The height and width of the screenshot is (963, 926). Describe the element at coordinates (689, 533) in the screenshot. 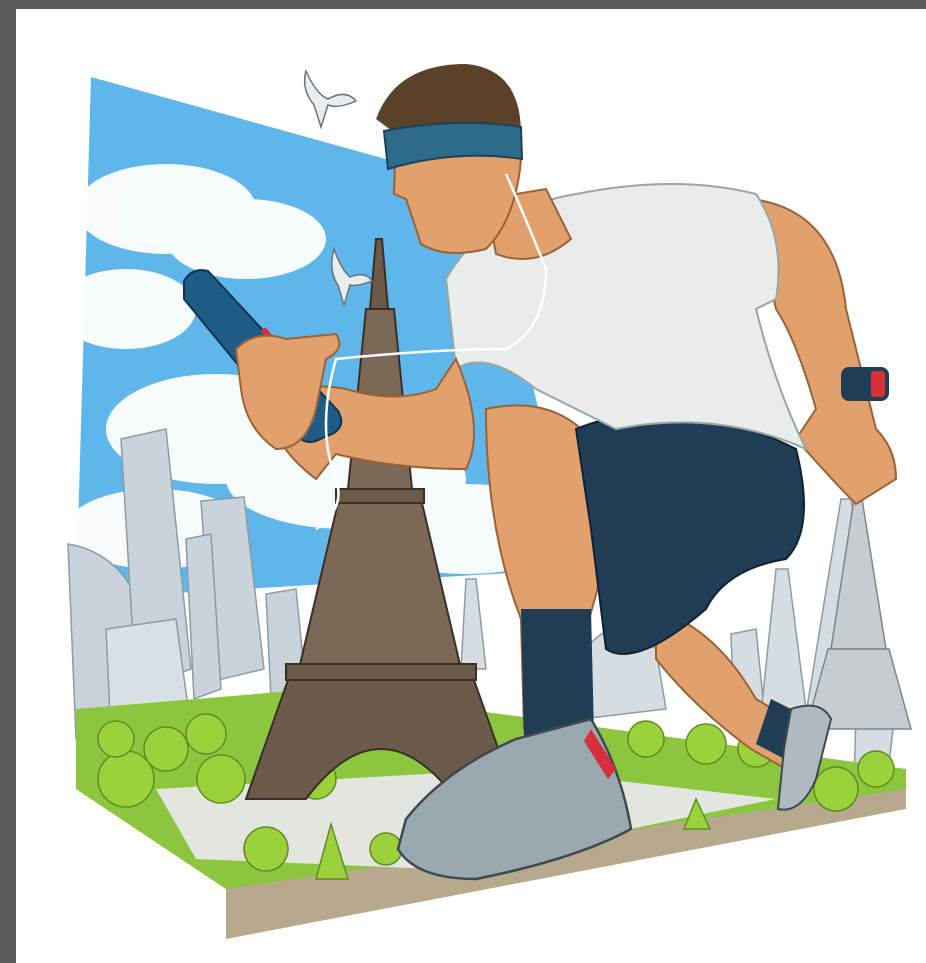

I see `runner-shorts` at that location.